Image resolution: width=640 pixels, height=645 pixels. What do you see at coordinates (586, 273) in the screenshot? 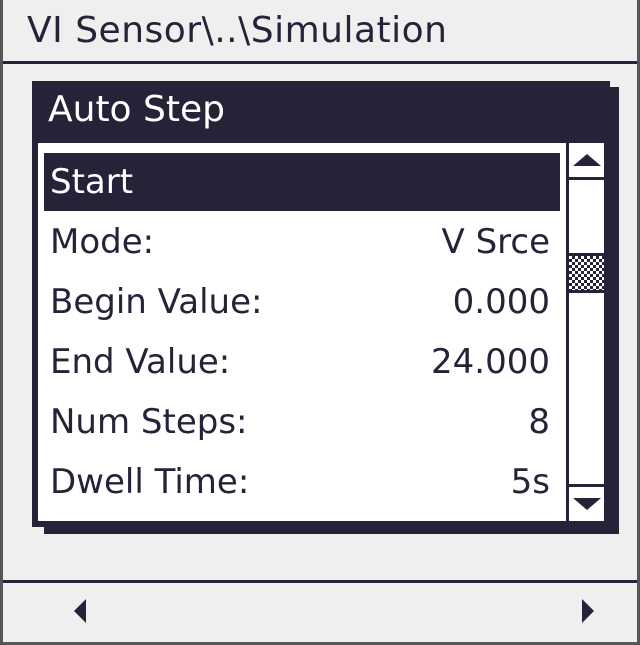
I see `scroll-thumb` at bounding box center [586, 273].